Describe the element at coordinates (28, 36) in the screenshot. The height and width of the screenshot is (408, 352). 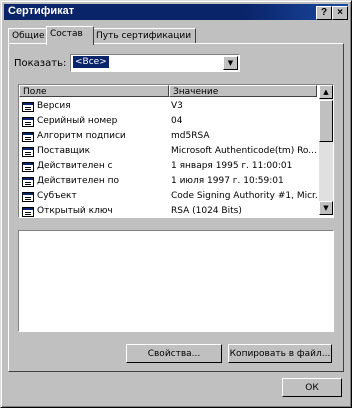
I see `tab-general: Общие` at that location.